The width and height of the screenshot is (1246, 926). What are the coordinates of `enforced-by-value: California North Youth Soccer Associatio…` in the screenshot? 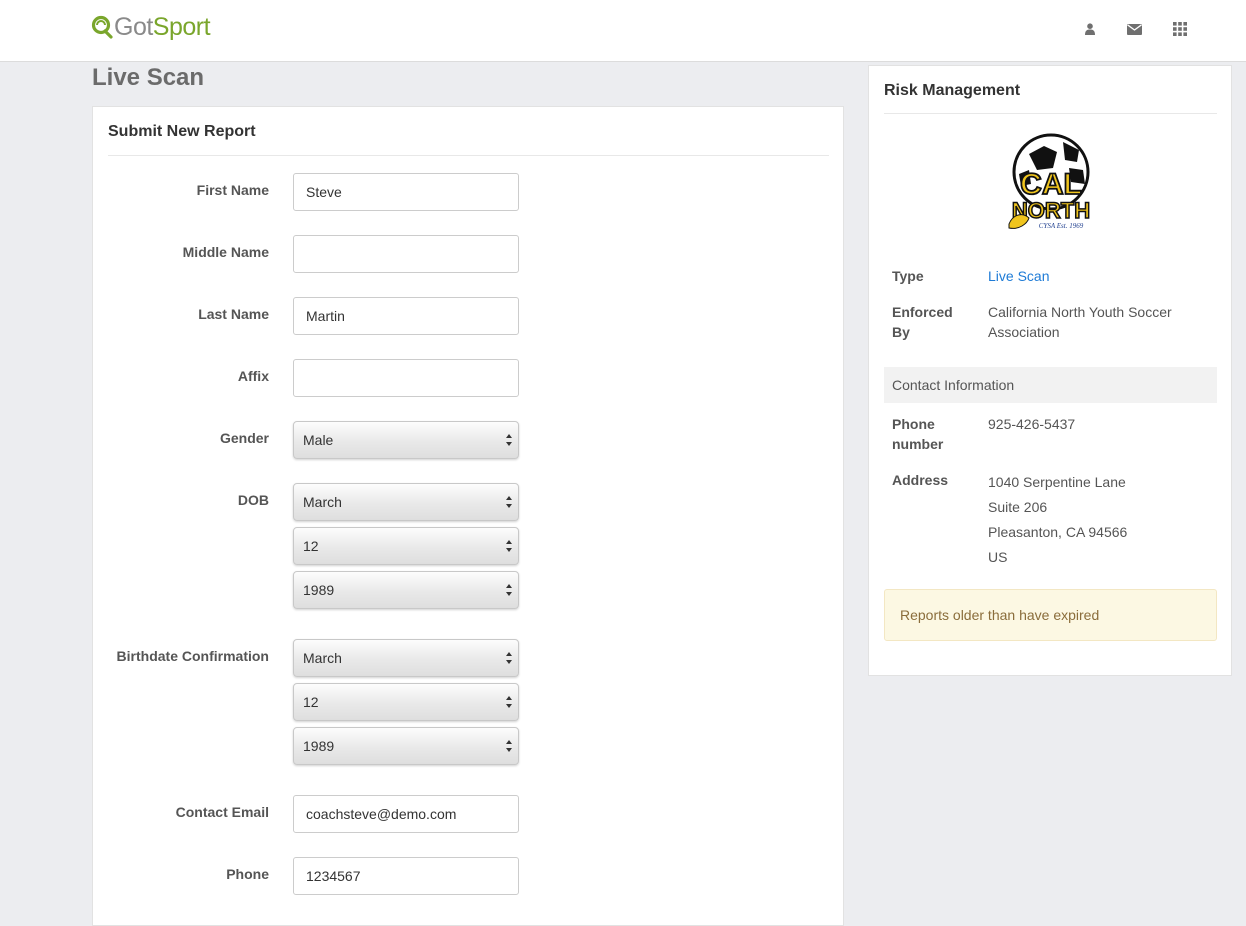 It's located at (1103, 322).